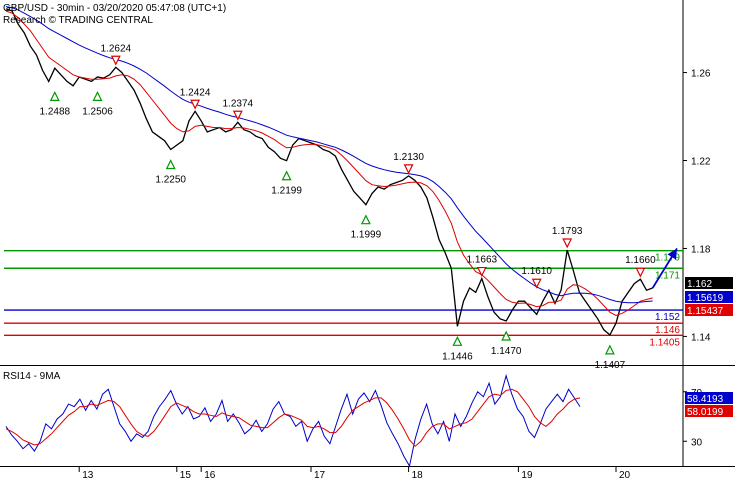  Describe the element at coordinates (625, 475) in the screenshot. I see `x-tick-label-7: 20` at that location.